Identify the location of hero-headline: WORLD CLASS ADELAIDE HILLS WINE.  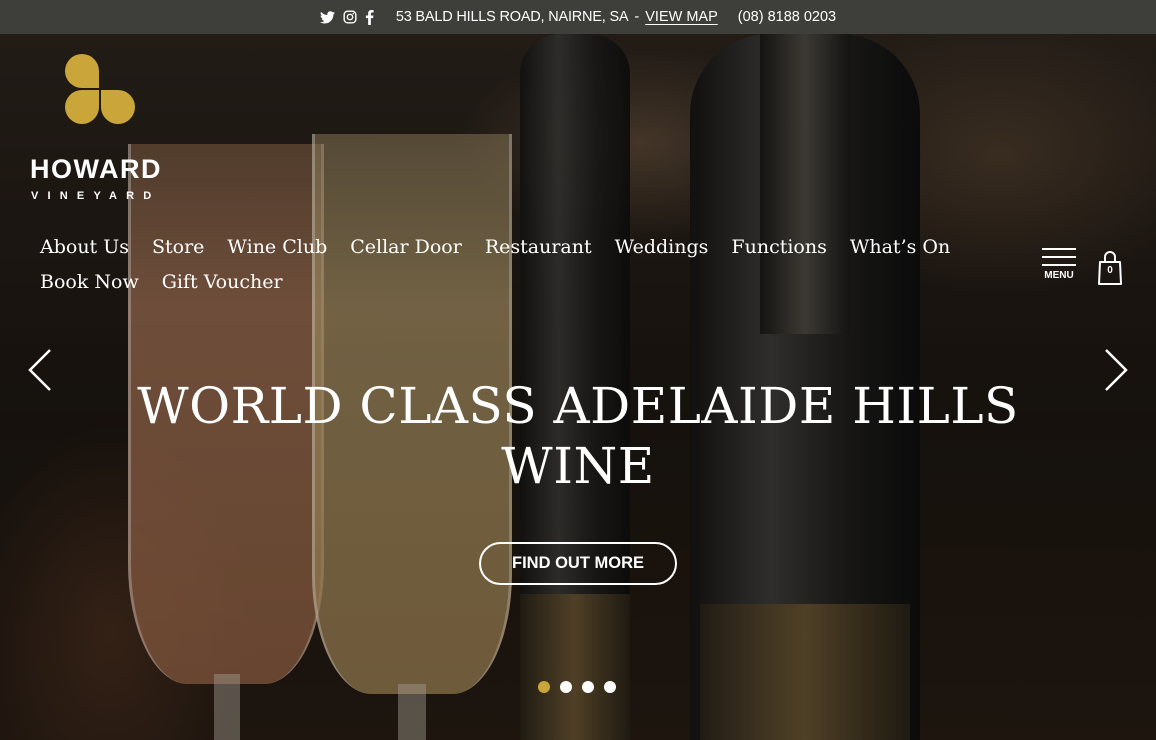
(578, 436).